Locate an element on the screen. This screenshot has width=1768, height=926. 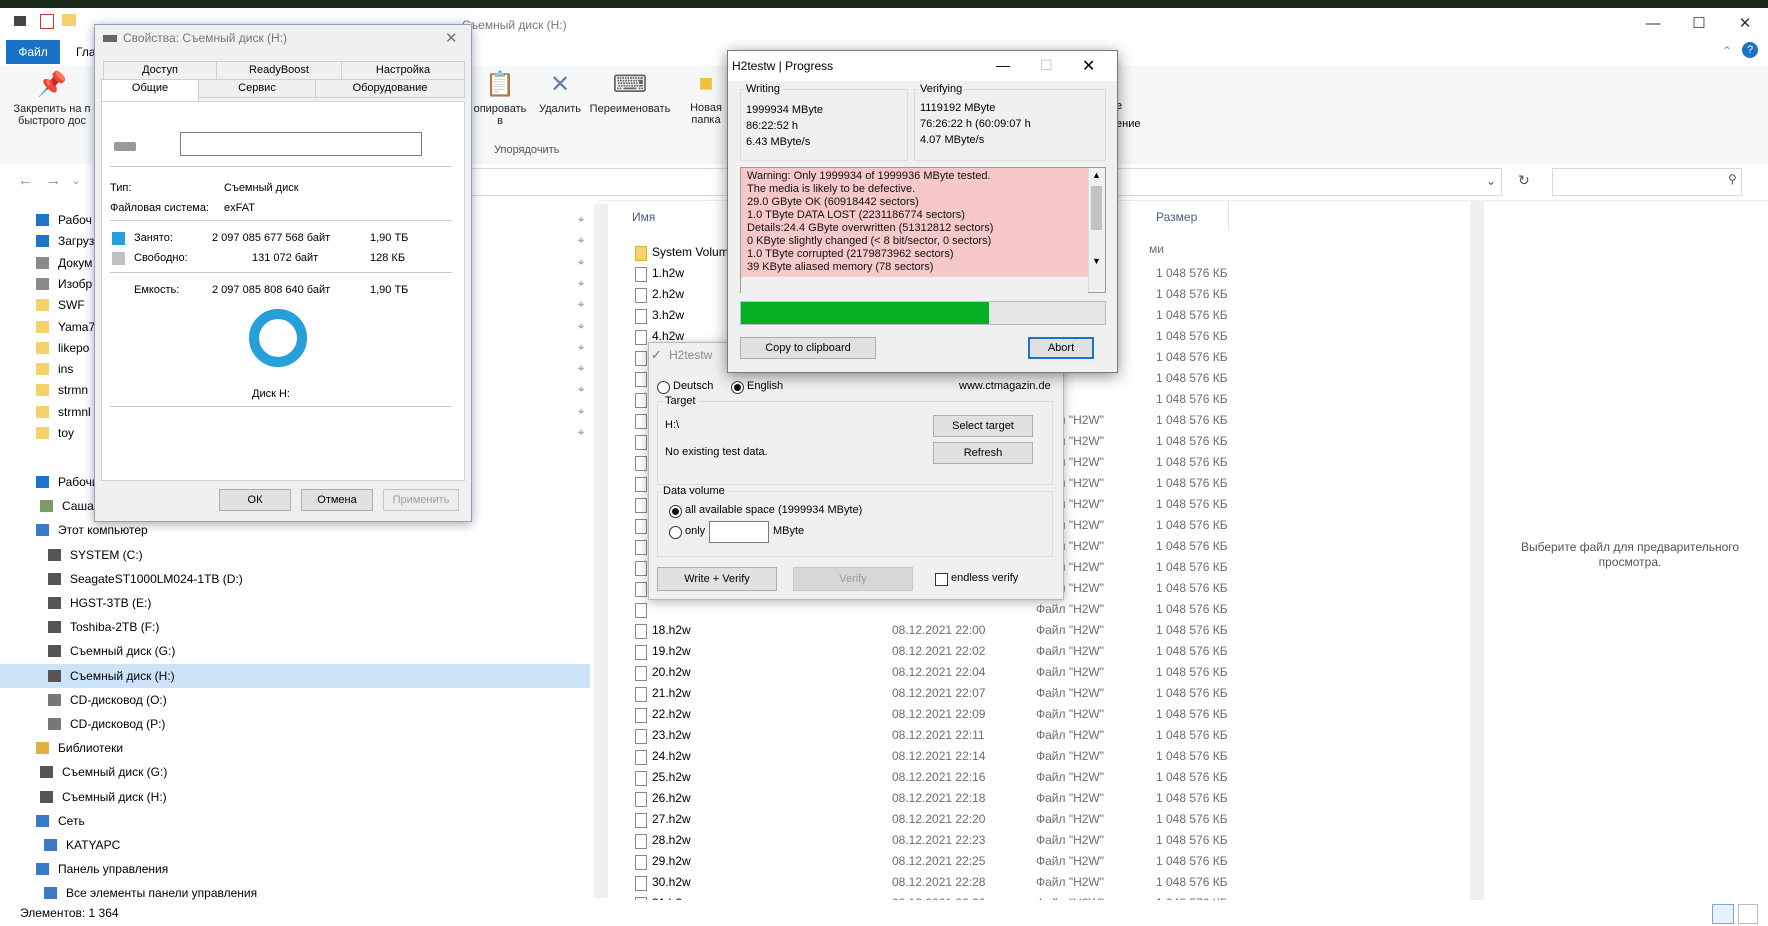
properties-check-icon is located at coordinates (47, 21).